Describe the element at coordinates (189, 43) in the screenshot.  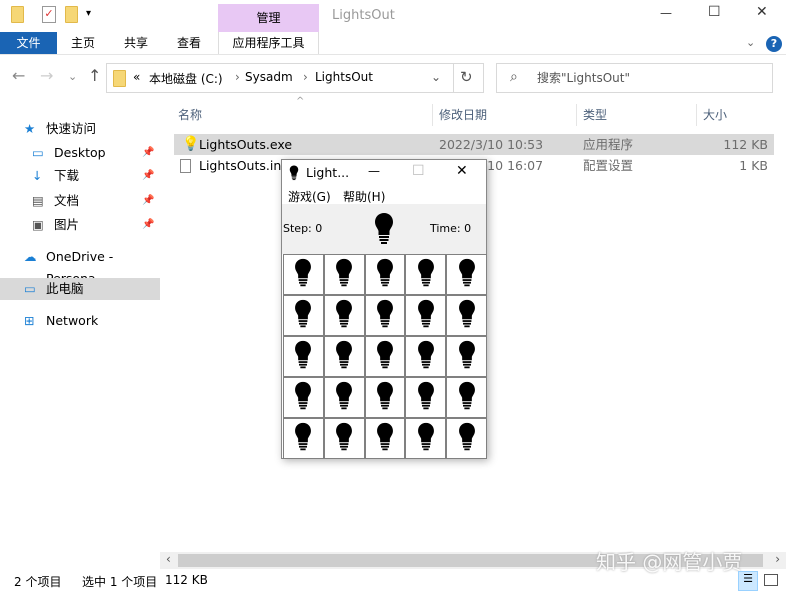
I see `tab-view: 查看` at that location.